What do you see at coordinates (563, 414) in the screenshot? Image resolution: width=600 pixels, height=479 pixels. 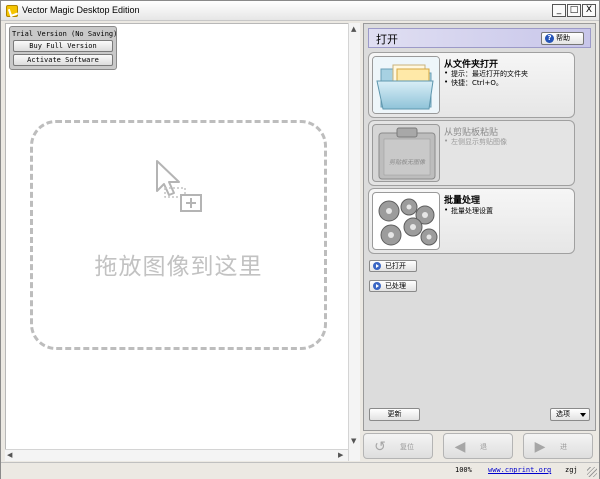 I see `options-label: 选项` at bounding box center [563, 414].